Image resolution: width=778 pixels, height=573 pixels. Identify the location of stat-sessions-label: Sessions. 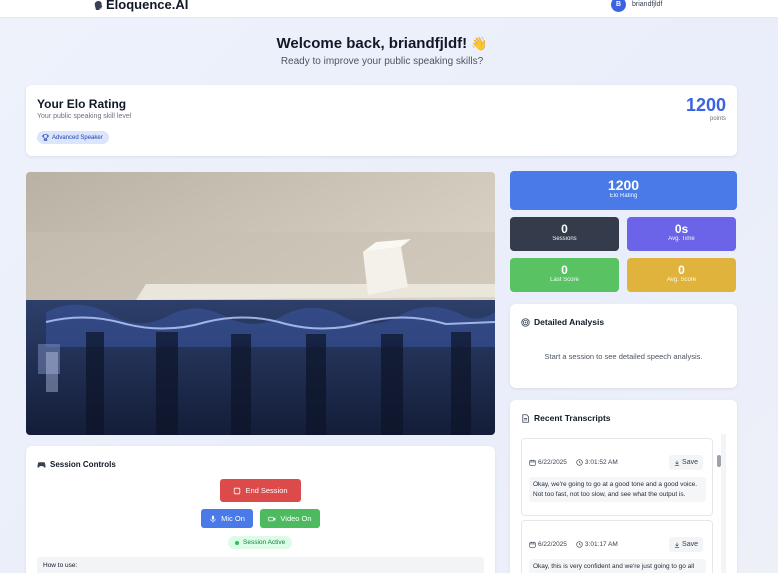
(564, 239).